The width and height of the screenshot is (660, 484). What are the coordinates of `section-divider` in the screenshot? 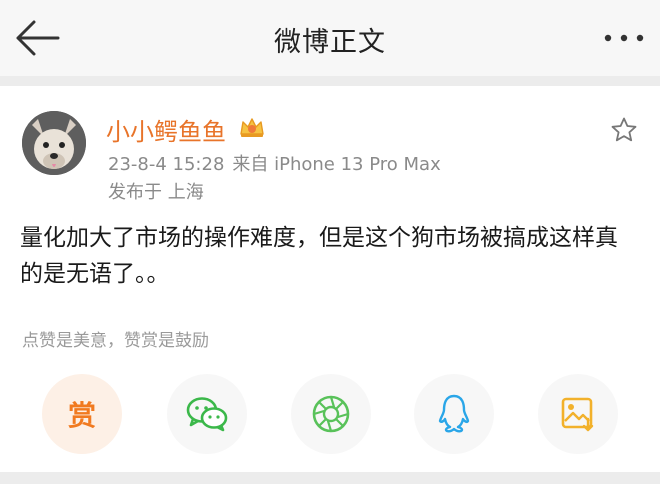 It's located at (330, 81).